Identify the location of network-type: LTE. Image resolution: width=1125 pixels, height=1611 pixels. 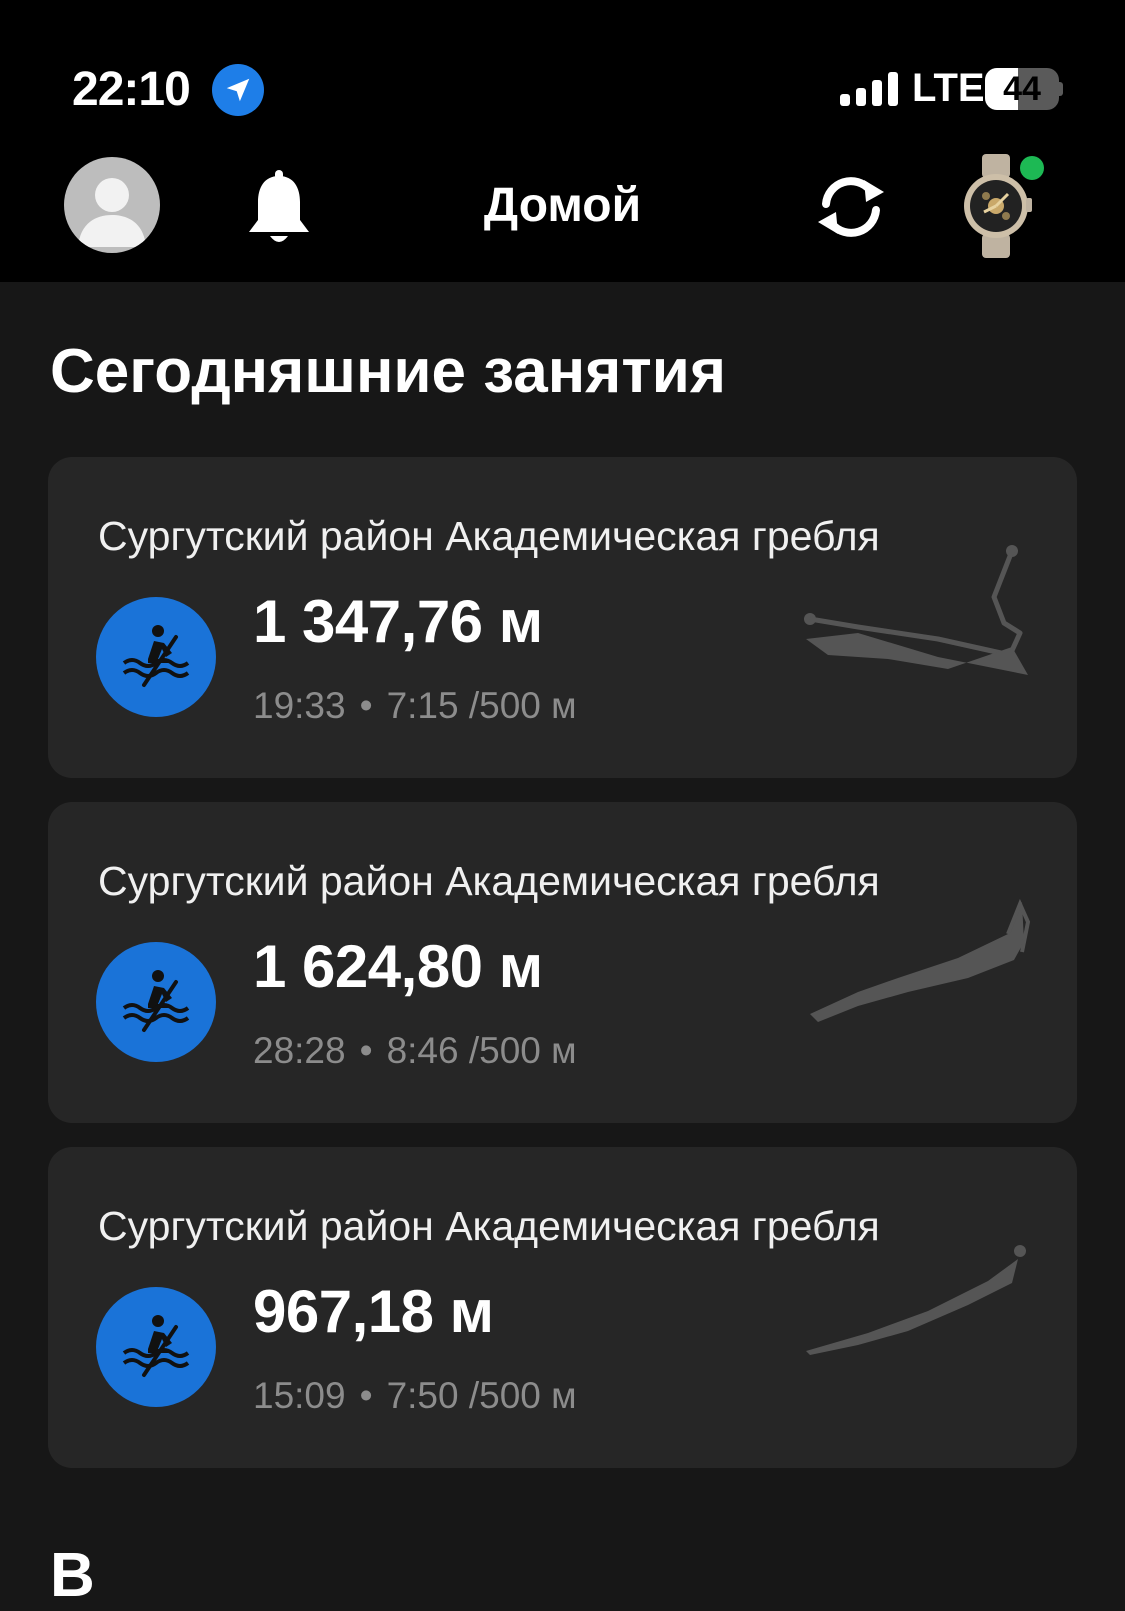
(948, 88).